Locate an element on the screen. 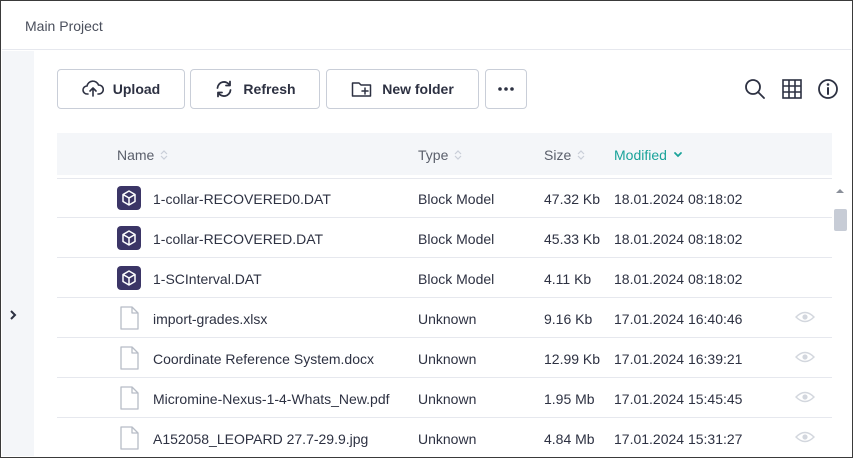 This screenshot has width=853, height=458. upload-label: Upload is located at coordinates (136, 89).